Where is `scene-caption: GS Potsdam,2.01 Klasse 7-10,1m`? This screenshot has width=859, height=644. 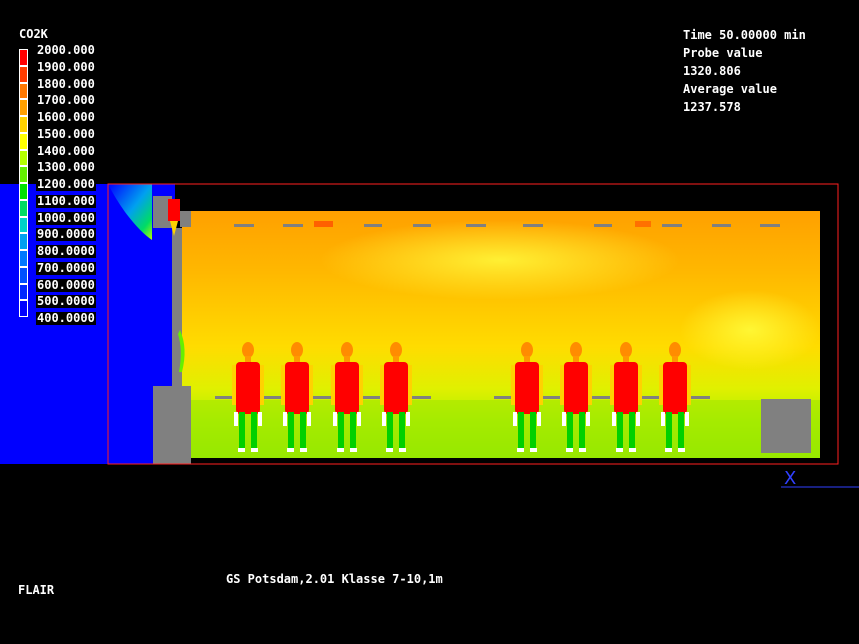 scene-caption: GS Potsdam,2.01 Klasse 7-10,1m is located at coordinates (334, 579).